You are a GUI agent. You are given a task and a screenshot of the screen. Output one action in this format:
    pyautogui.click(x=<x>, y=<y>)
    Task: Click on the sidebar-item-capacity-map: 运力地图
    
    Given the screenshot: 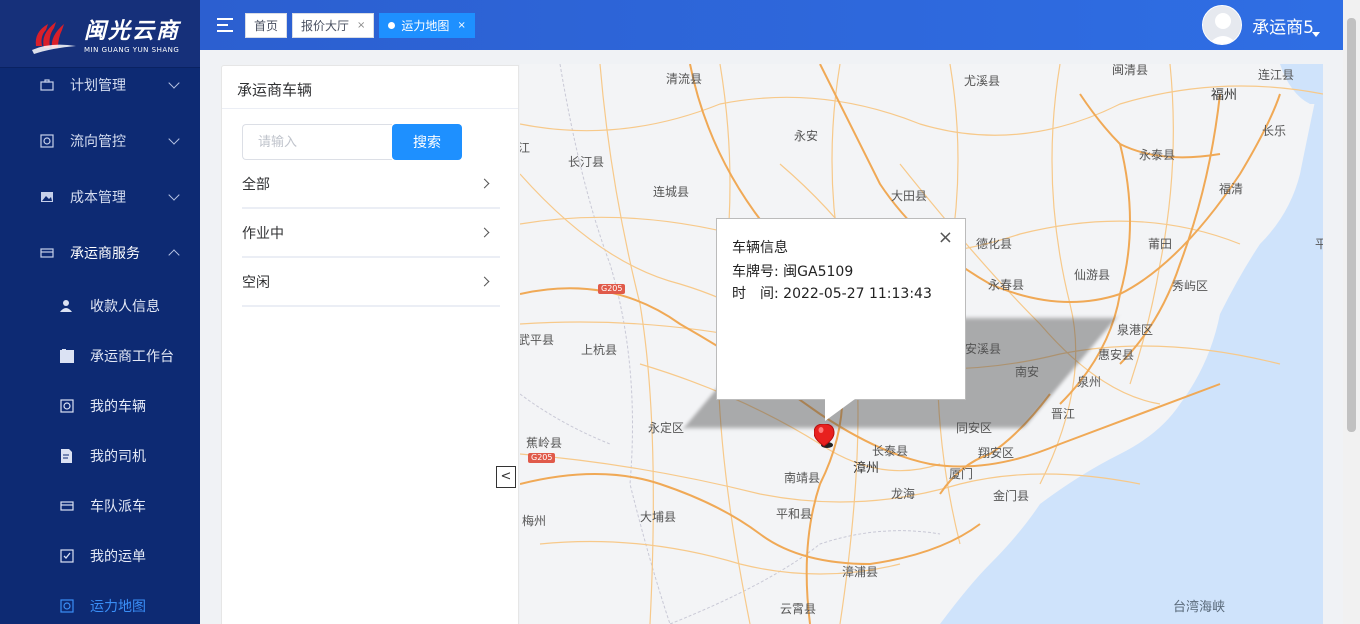 What is the action you would take?
    pyautogui.click(x=100, y=602)
    